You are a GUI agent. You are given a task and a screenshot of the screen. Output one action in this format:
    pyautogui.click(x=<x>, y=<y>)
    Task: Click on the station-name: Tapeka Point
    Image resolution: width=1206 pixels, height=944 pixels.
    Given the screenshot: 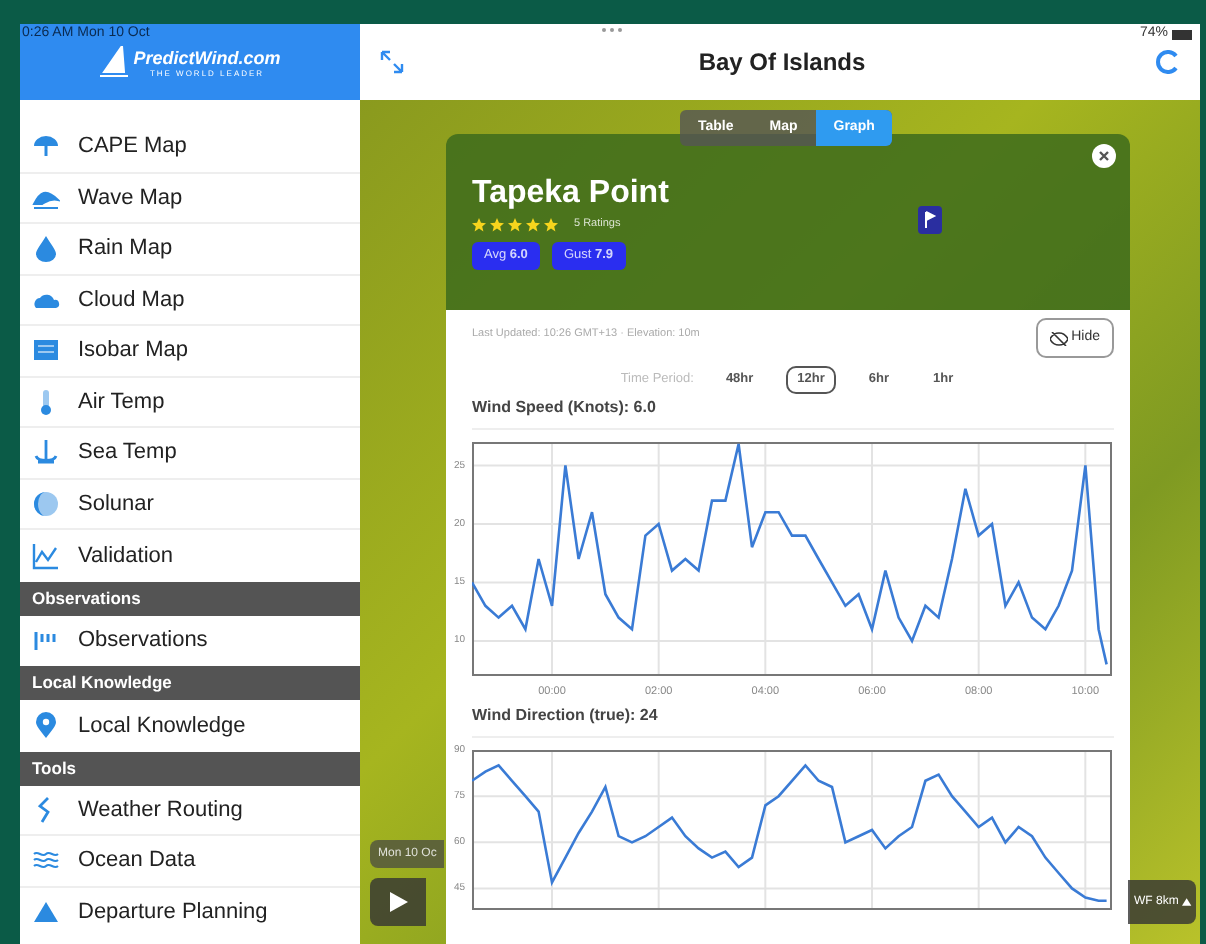 What is the action you would take?
    pyautogui.click(x=571, y=194)
    